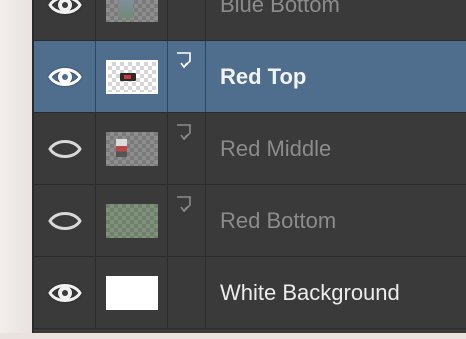 The width and height of the screenshot is (466, 339). I want to click on layer-name: White Background, so click(310, 292).